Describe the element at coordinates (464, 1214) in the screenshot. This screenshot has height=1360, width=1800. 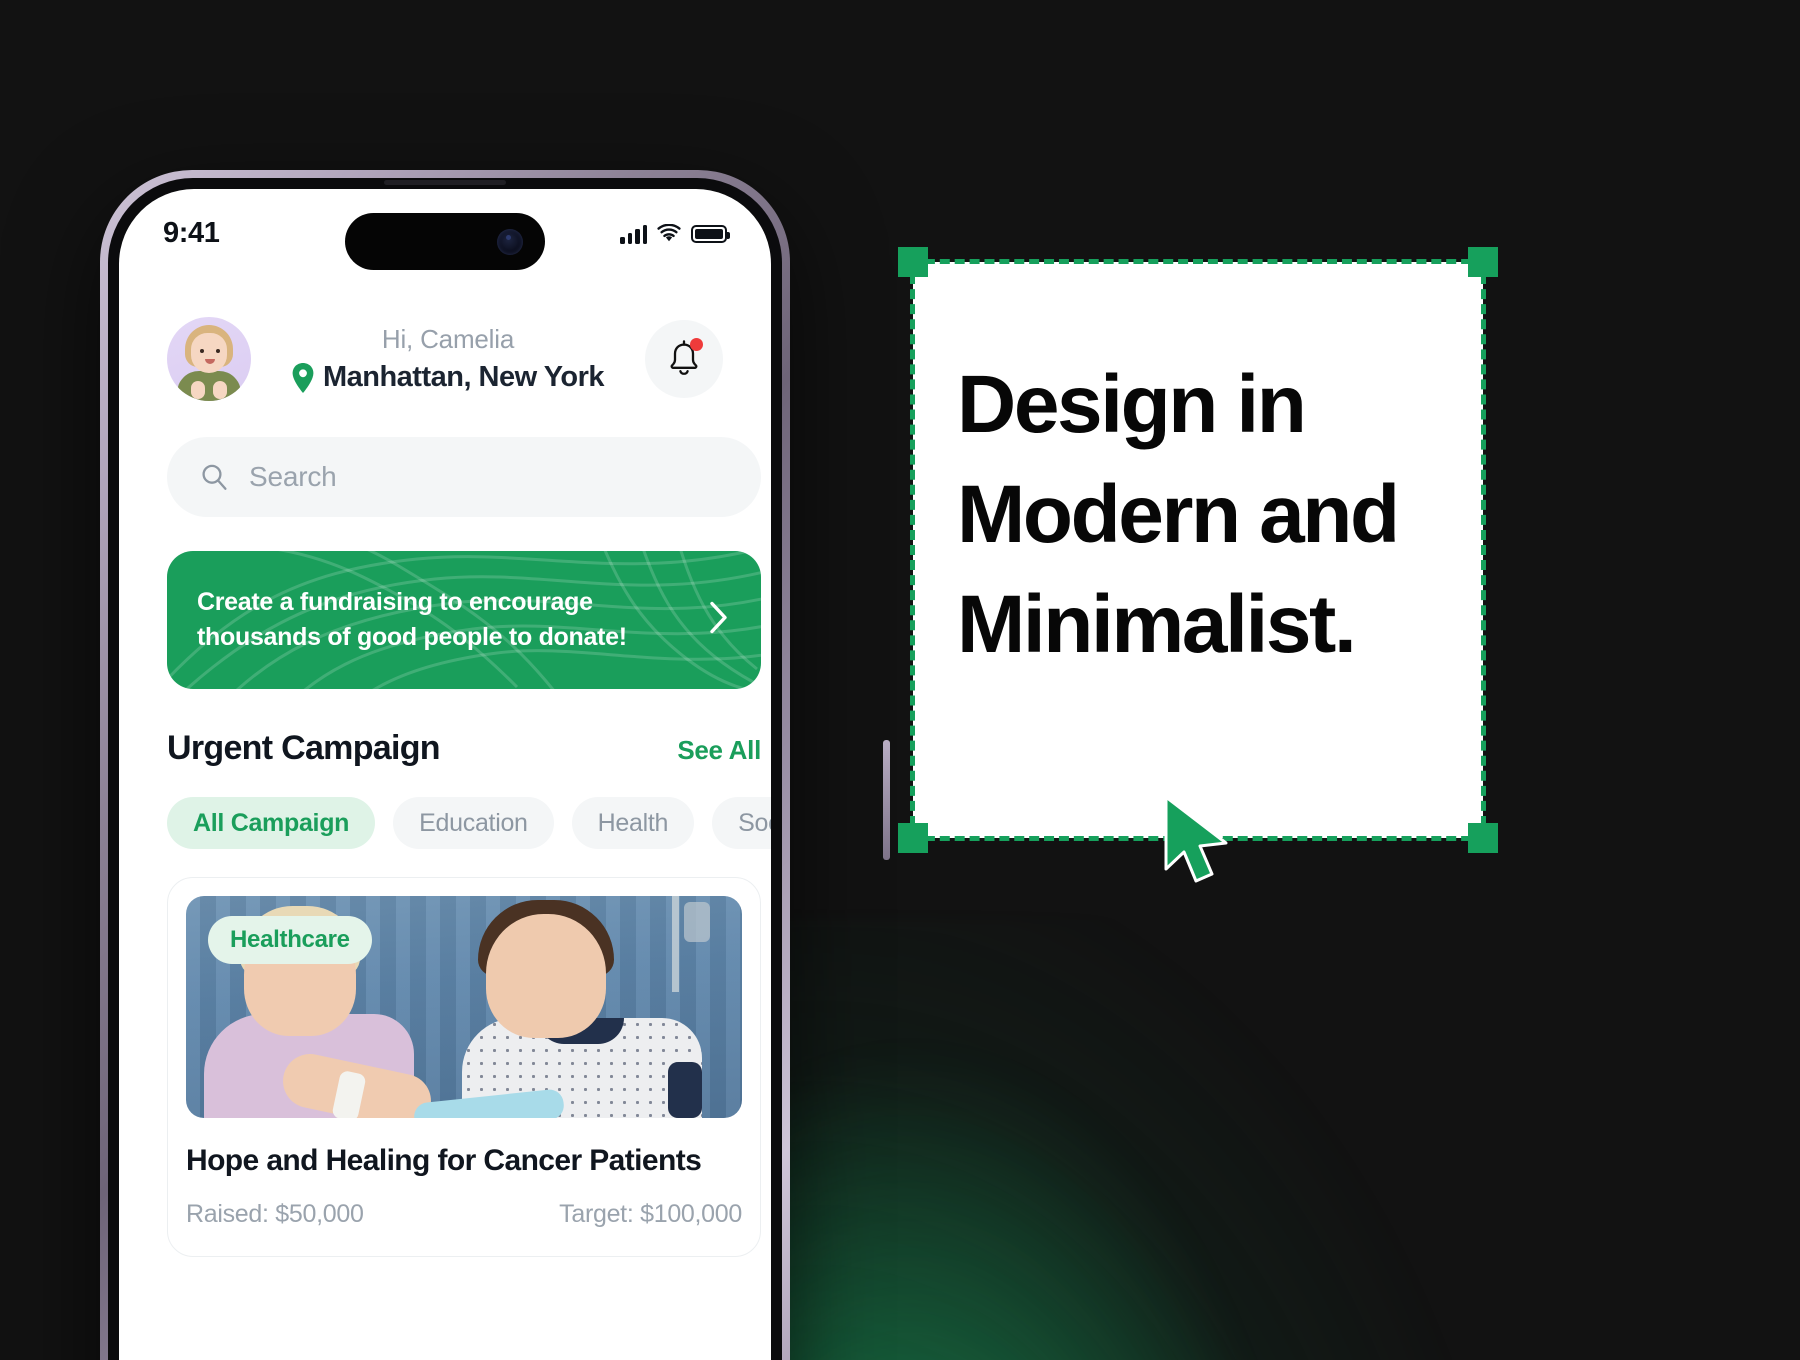
I see `campaign-progress-row: Raised: $50,000 Target: $100,000` at that location.